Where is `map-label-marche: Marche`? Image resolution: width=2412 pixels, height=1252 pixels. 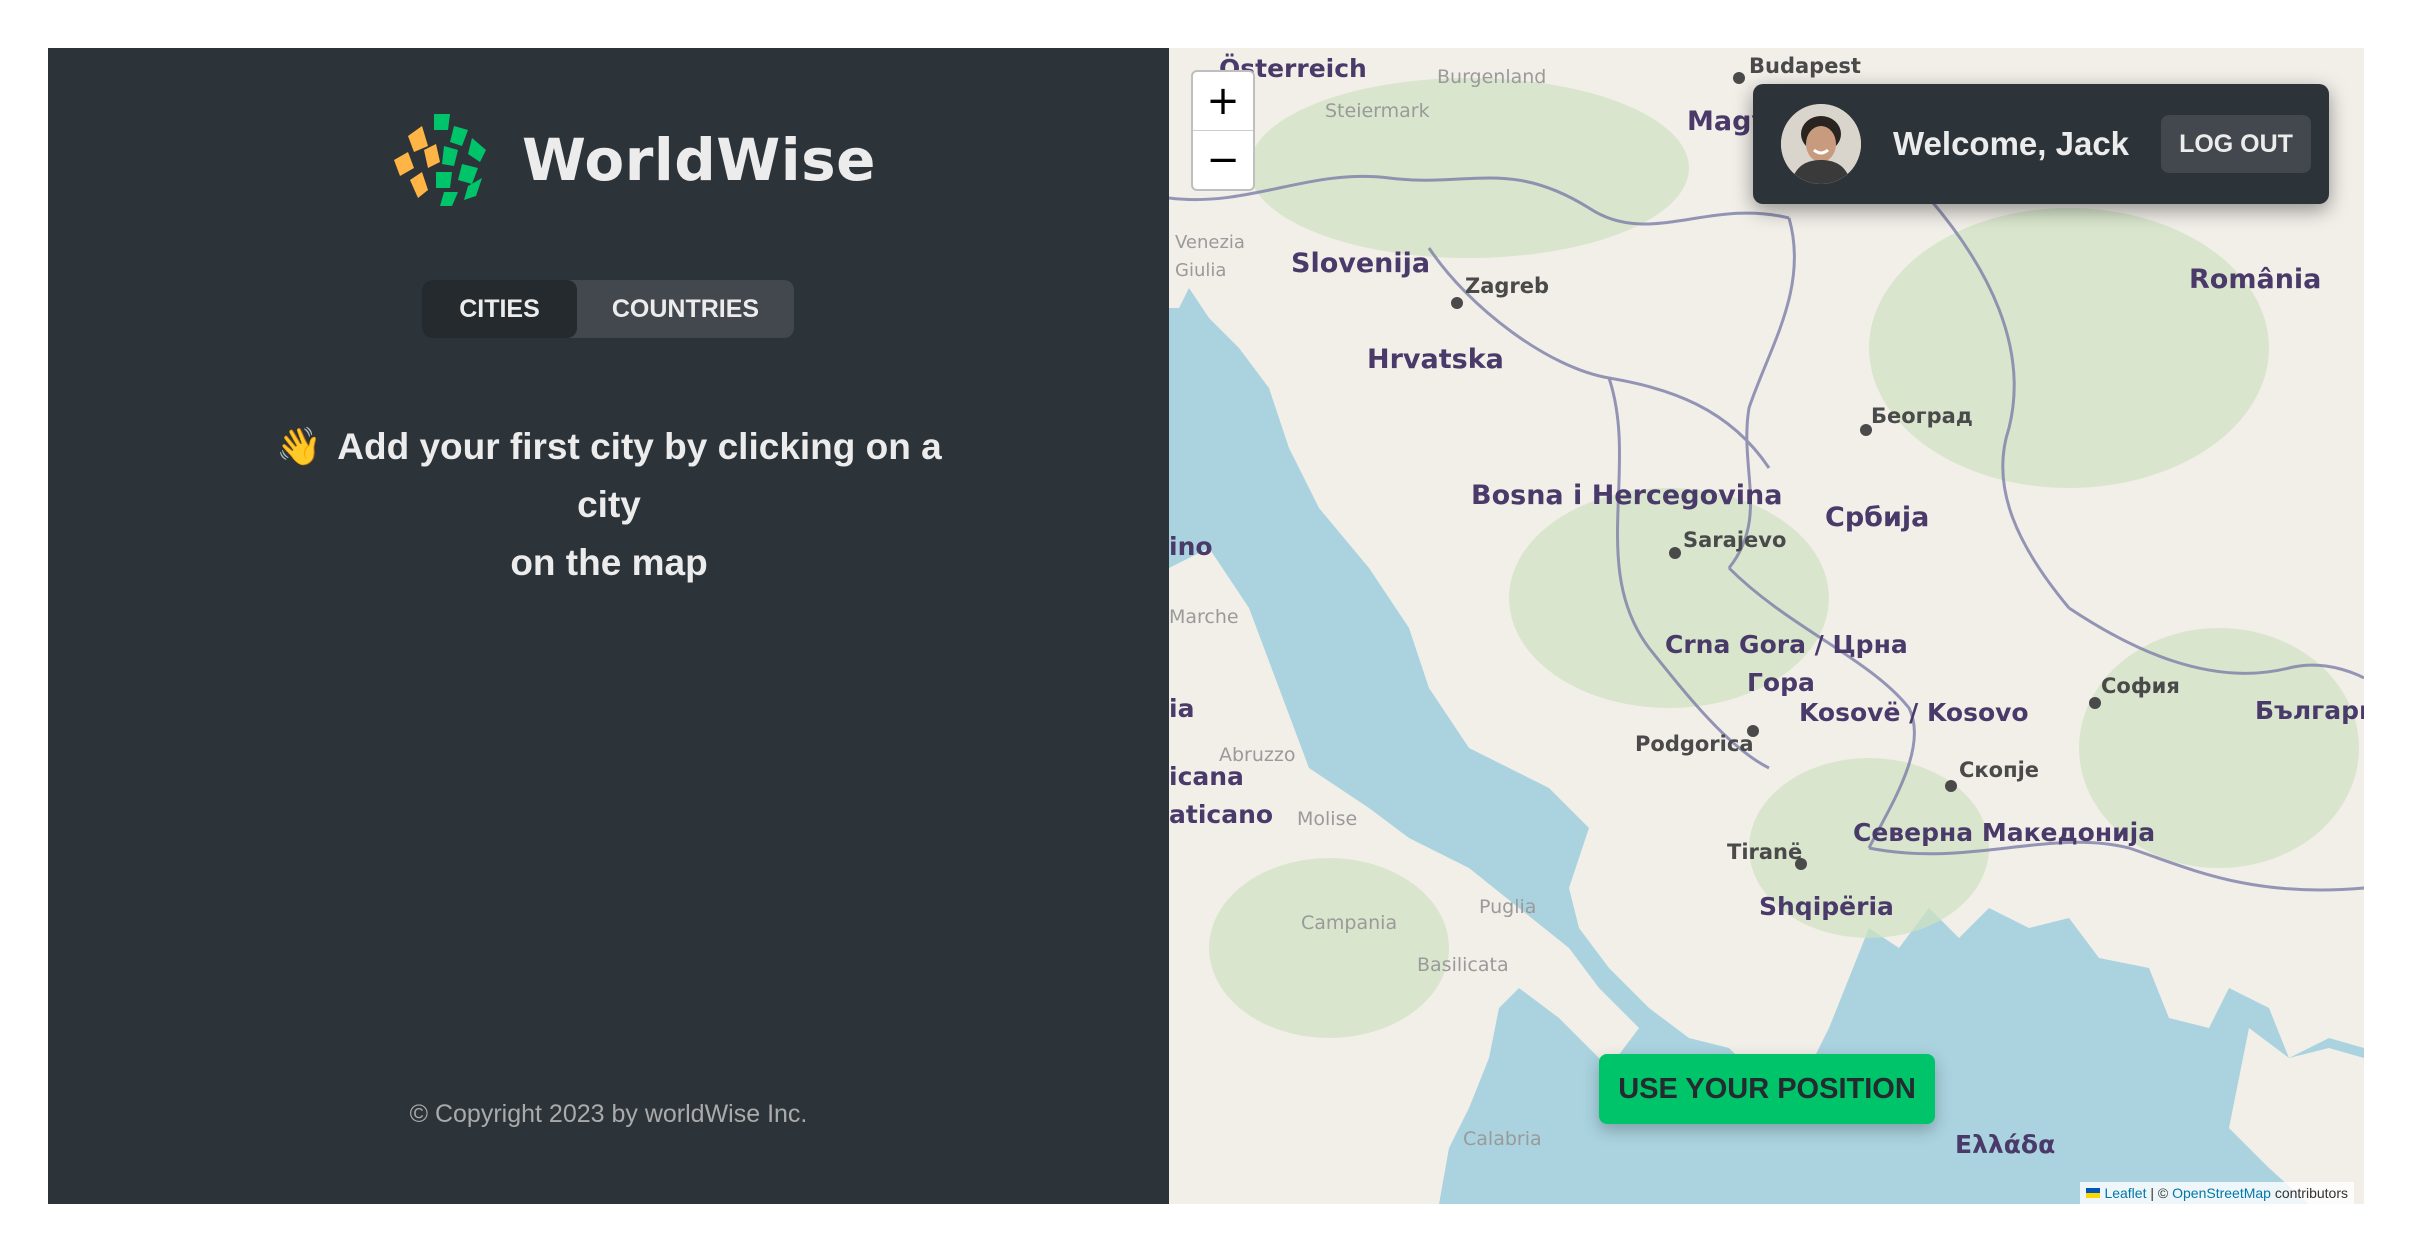 map-label-marche: Marche is located at coordinates (1204, 617).